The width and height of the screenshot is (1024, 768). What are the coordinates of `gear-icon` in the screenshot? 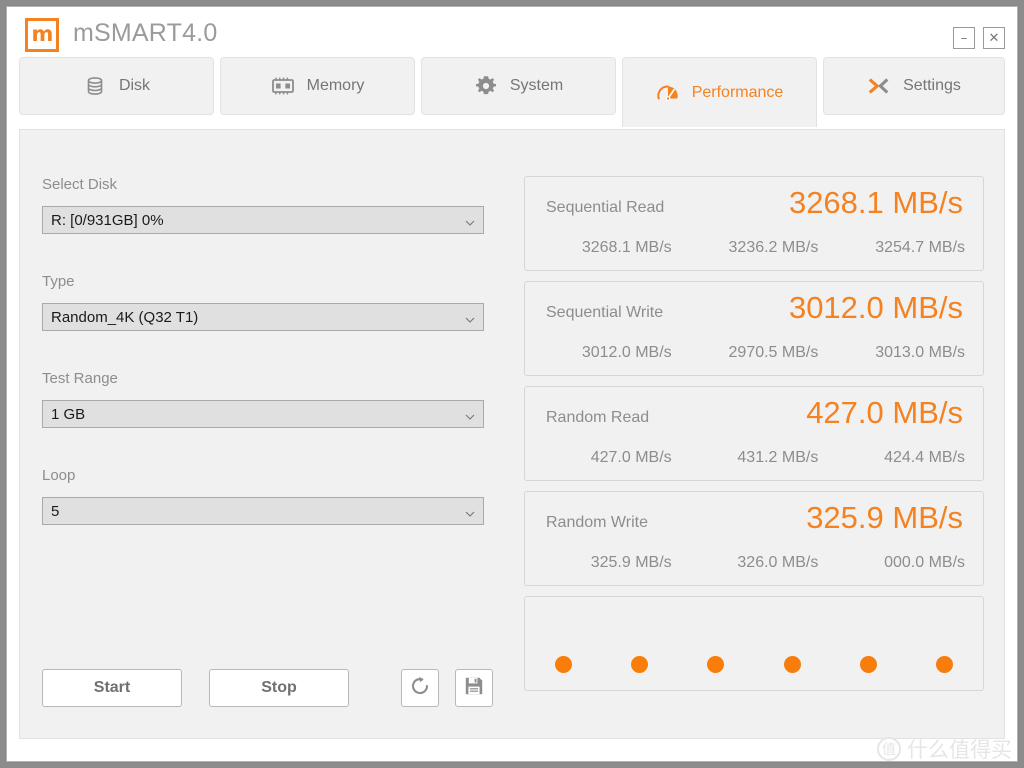 It's located at (486, 86).